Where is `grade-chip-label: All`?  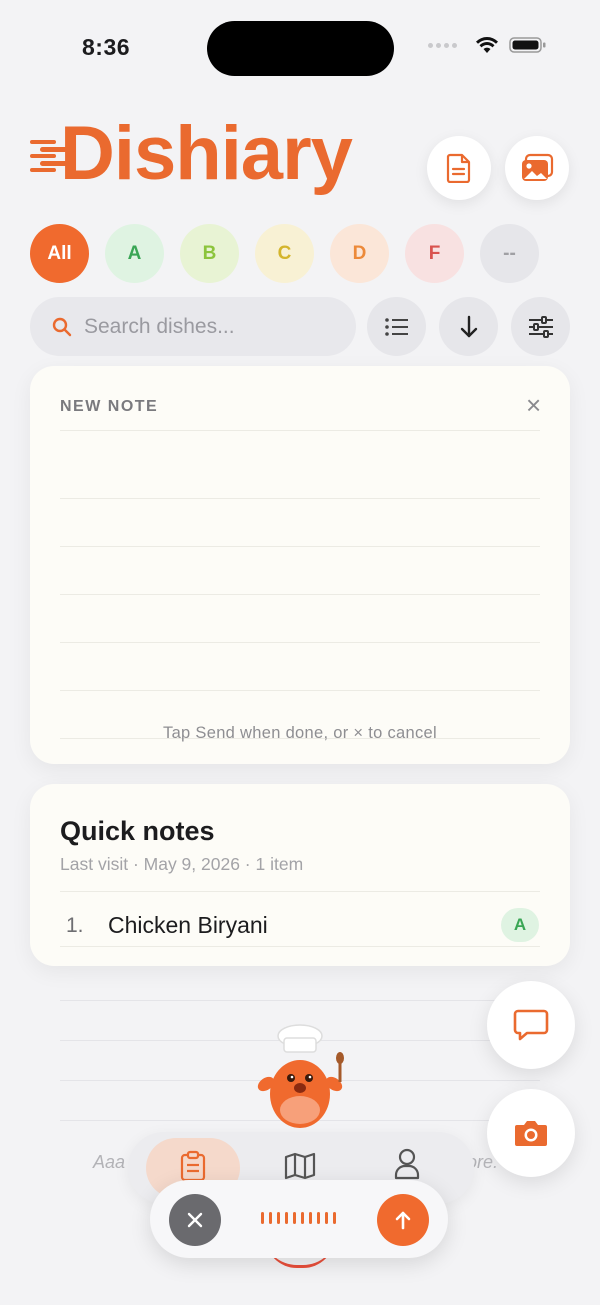
grade-chip-label: All is located at coordinates (59, 253).